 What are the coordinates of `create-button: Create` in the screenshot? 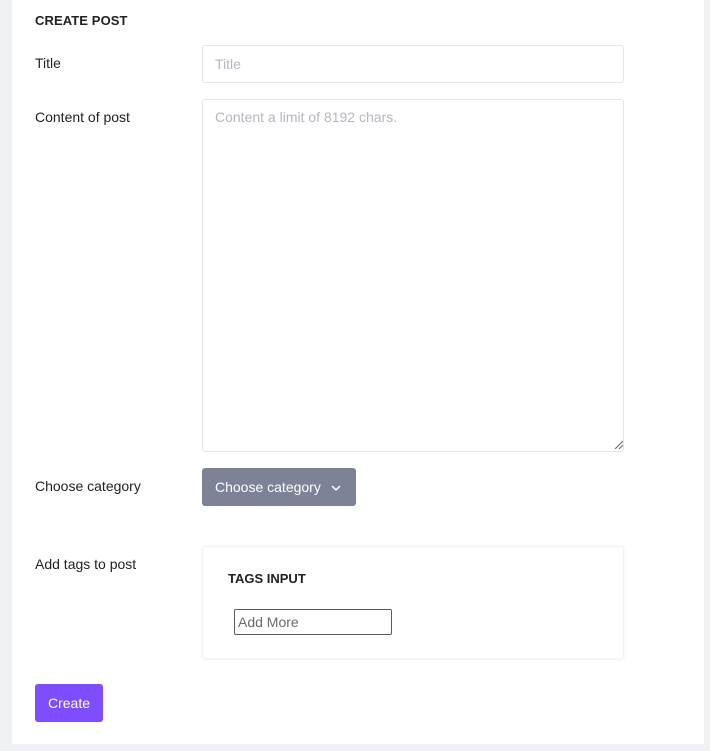 It's located at (69, 703).